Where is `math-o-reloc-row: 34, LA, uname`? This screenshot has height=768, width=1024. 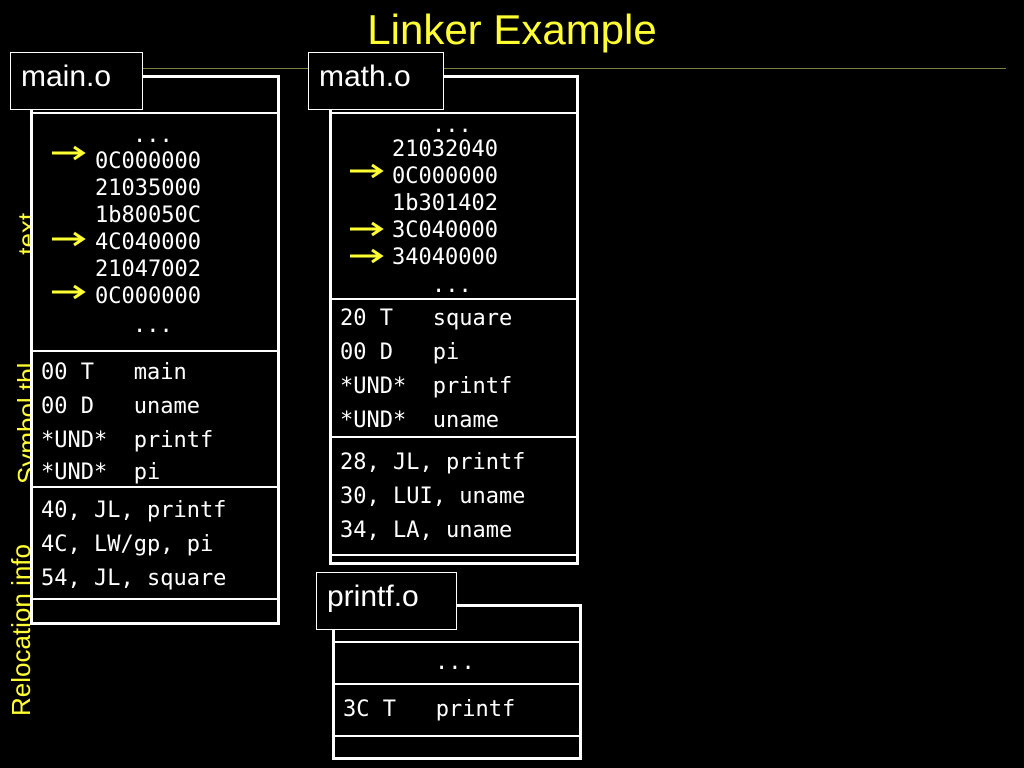 math-o-reloc-row: 34, LA, uname is located at coordinates (426, 530).